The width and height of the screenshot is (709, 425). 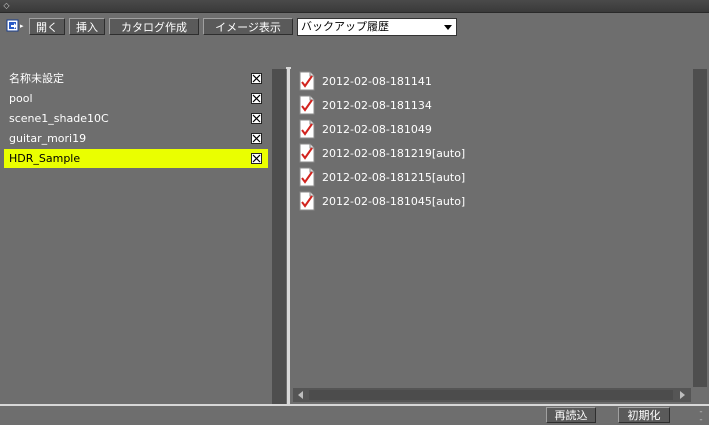 I want to click on open-button: 開く, so click(x=47, y=26).